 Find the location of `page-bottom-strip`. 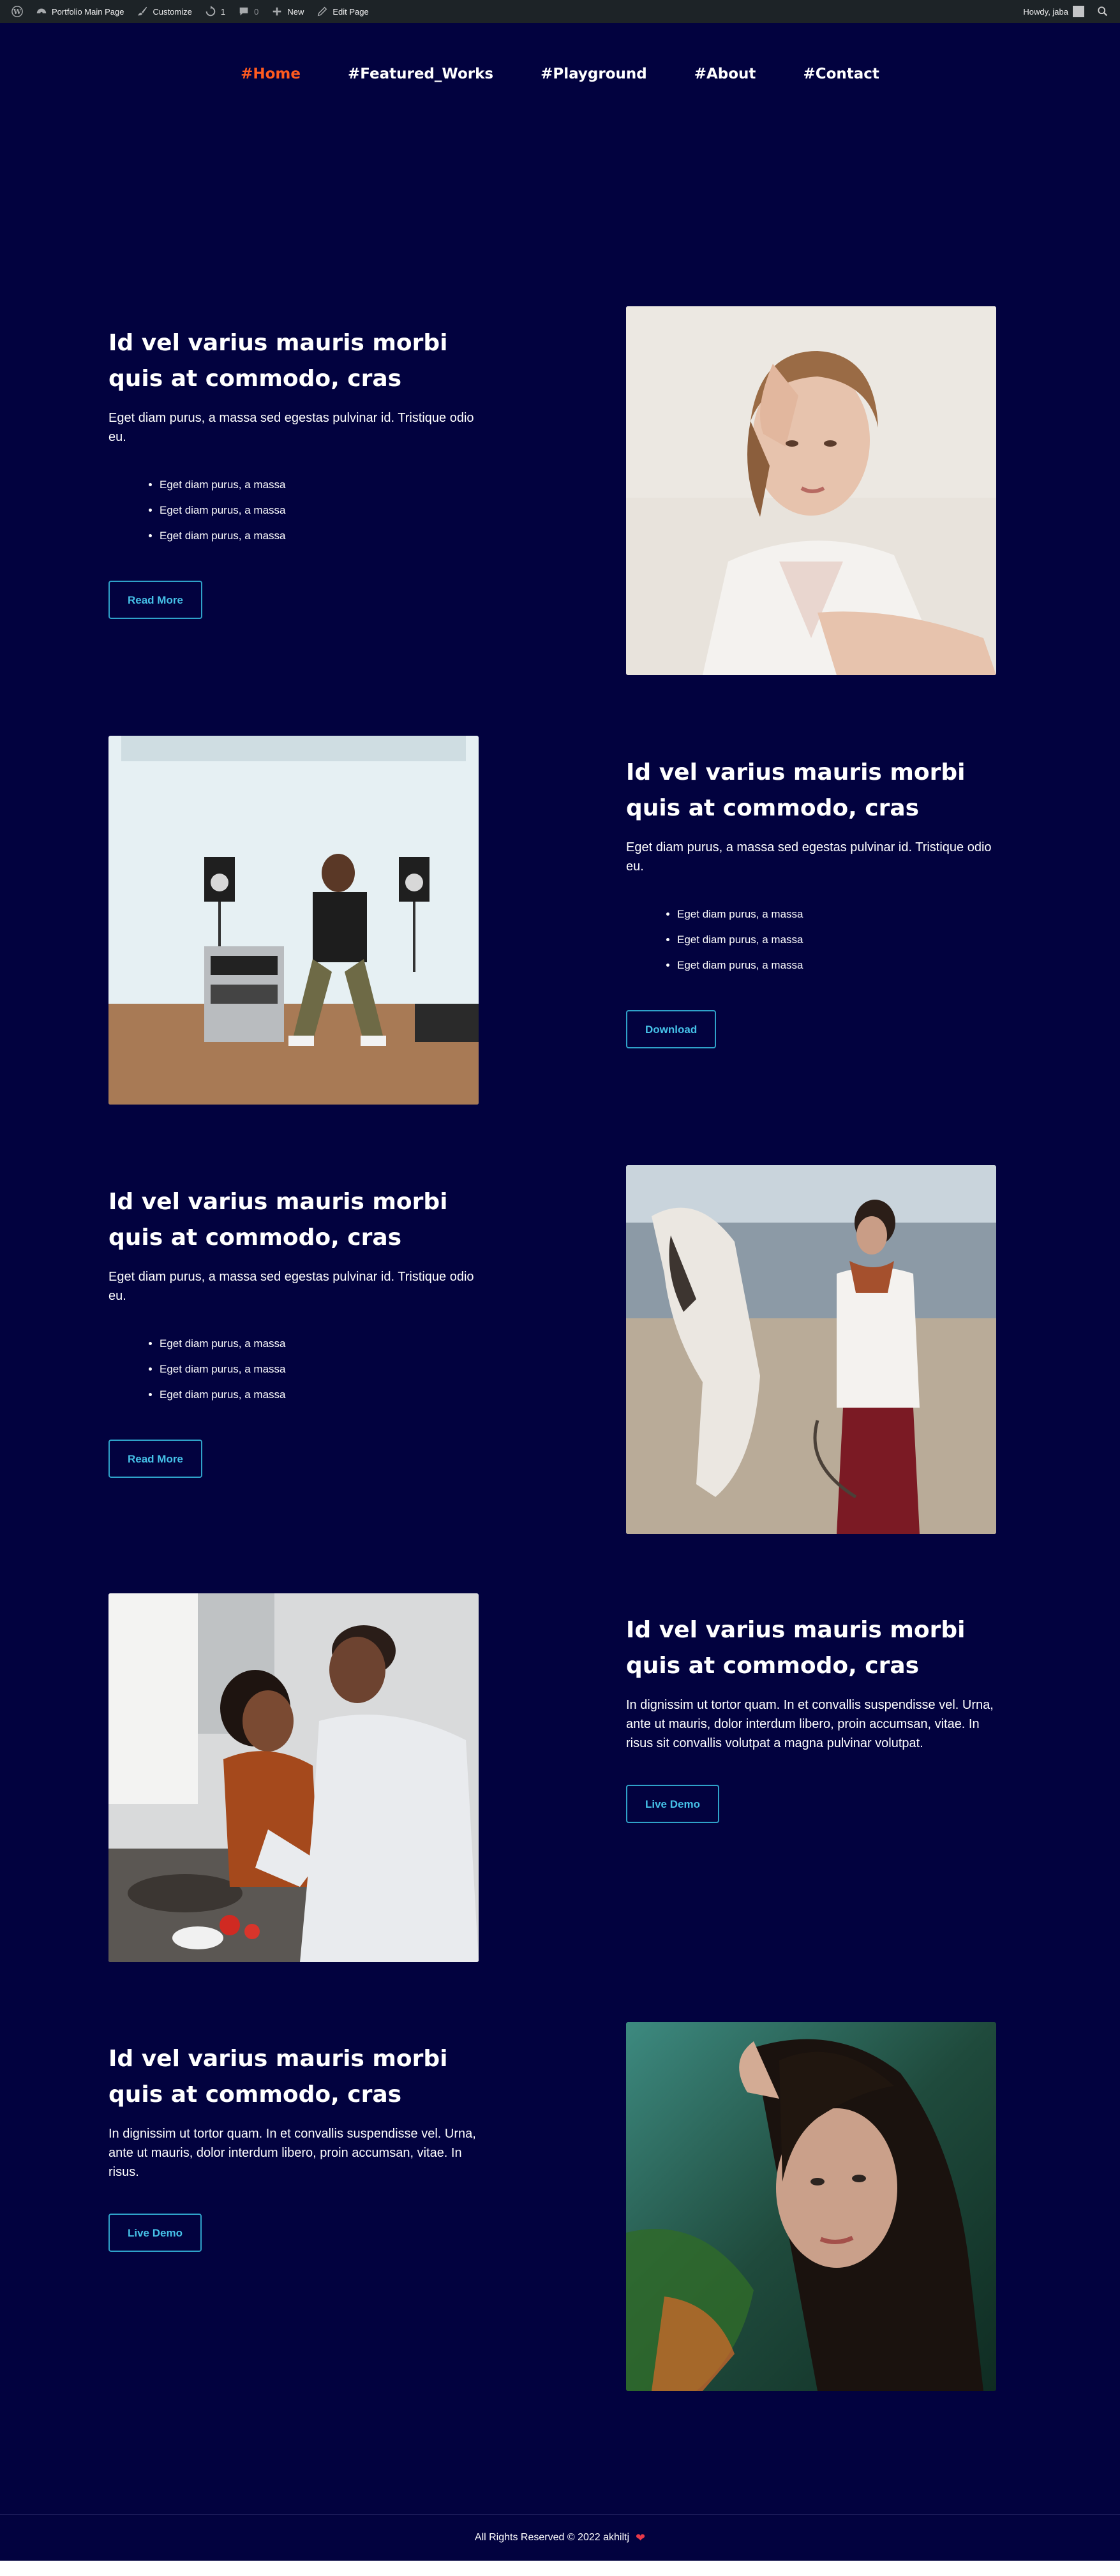

page-bottom-strip is located at coordinates (560, 2568).